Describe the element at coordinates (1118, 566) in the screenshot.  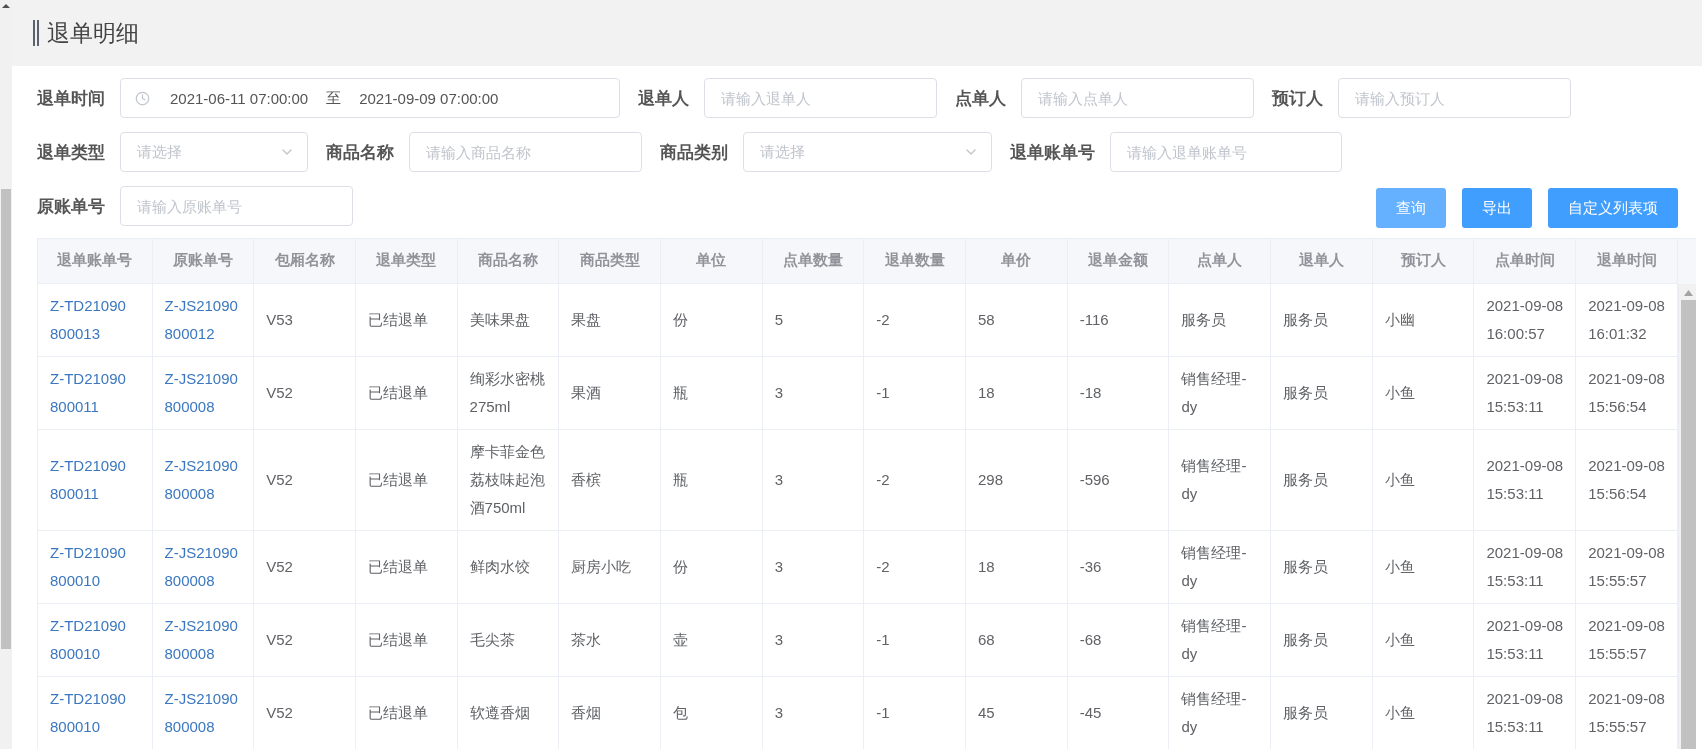
I see `table-cell: -36` at that location.